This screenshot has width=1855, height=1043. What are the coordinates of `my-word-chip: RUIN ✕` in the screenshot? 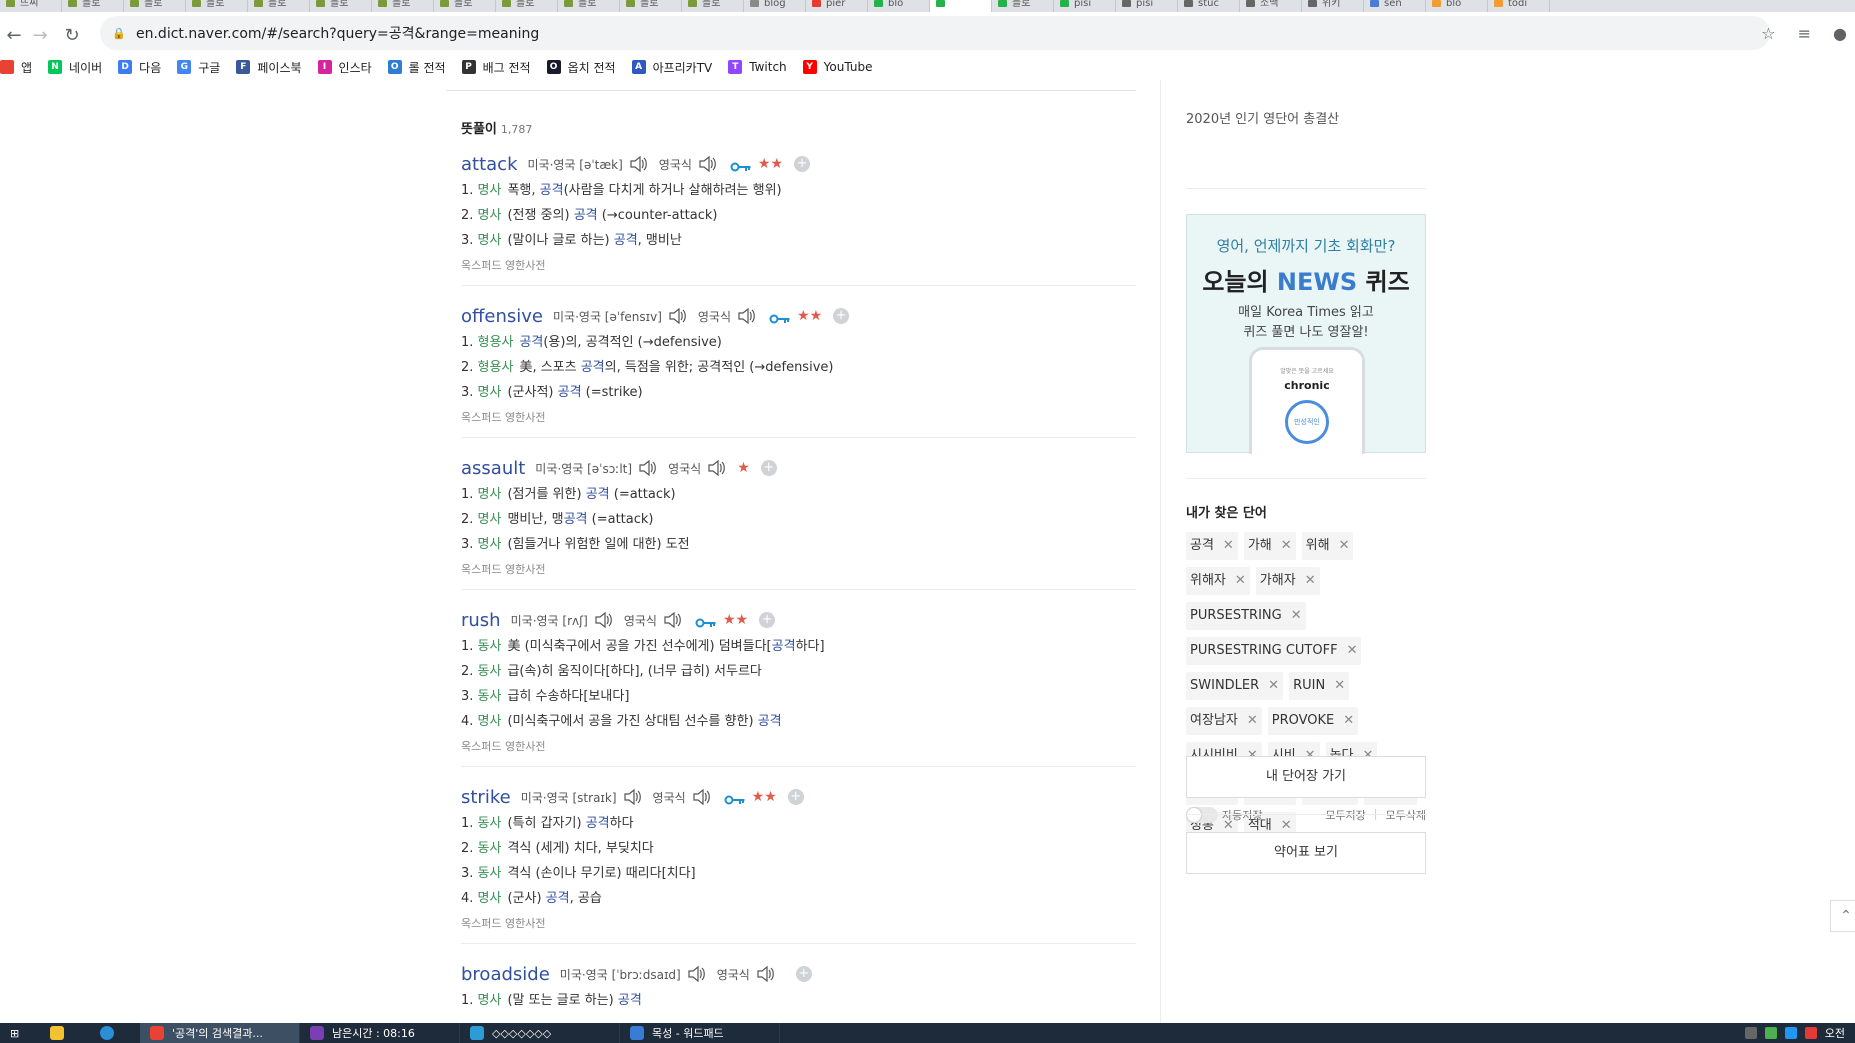 It's located at (1319, 686).